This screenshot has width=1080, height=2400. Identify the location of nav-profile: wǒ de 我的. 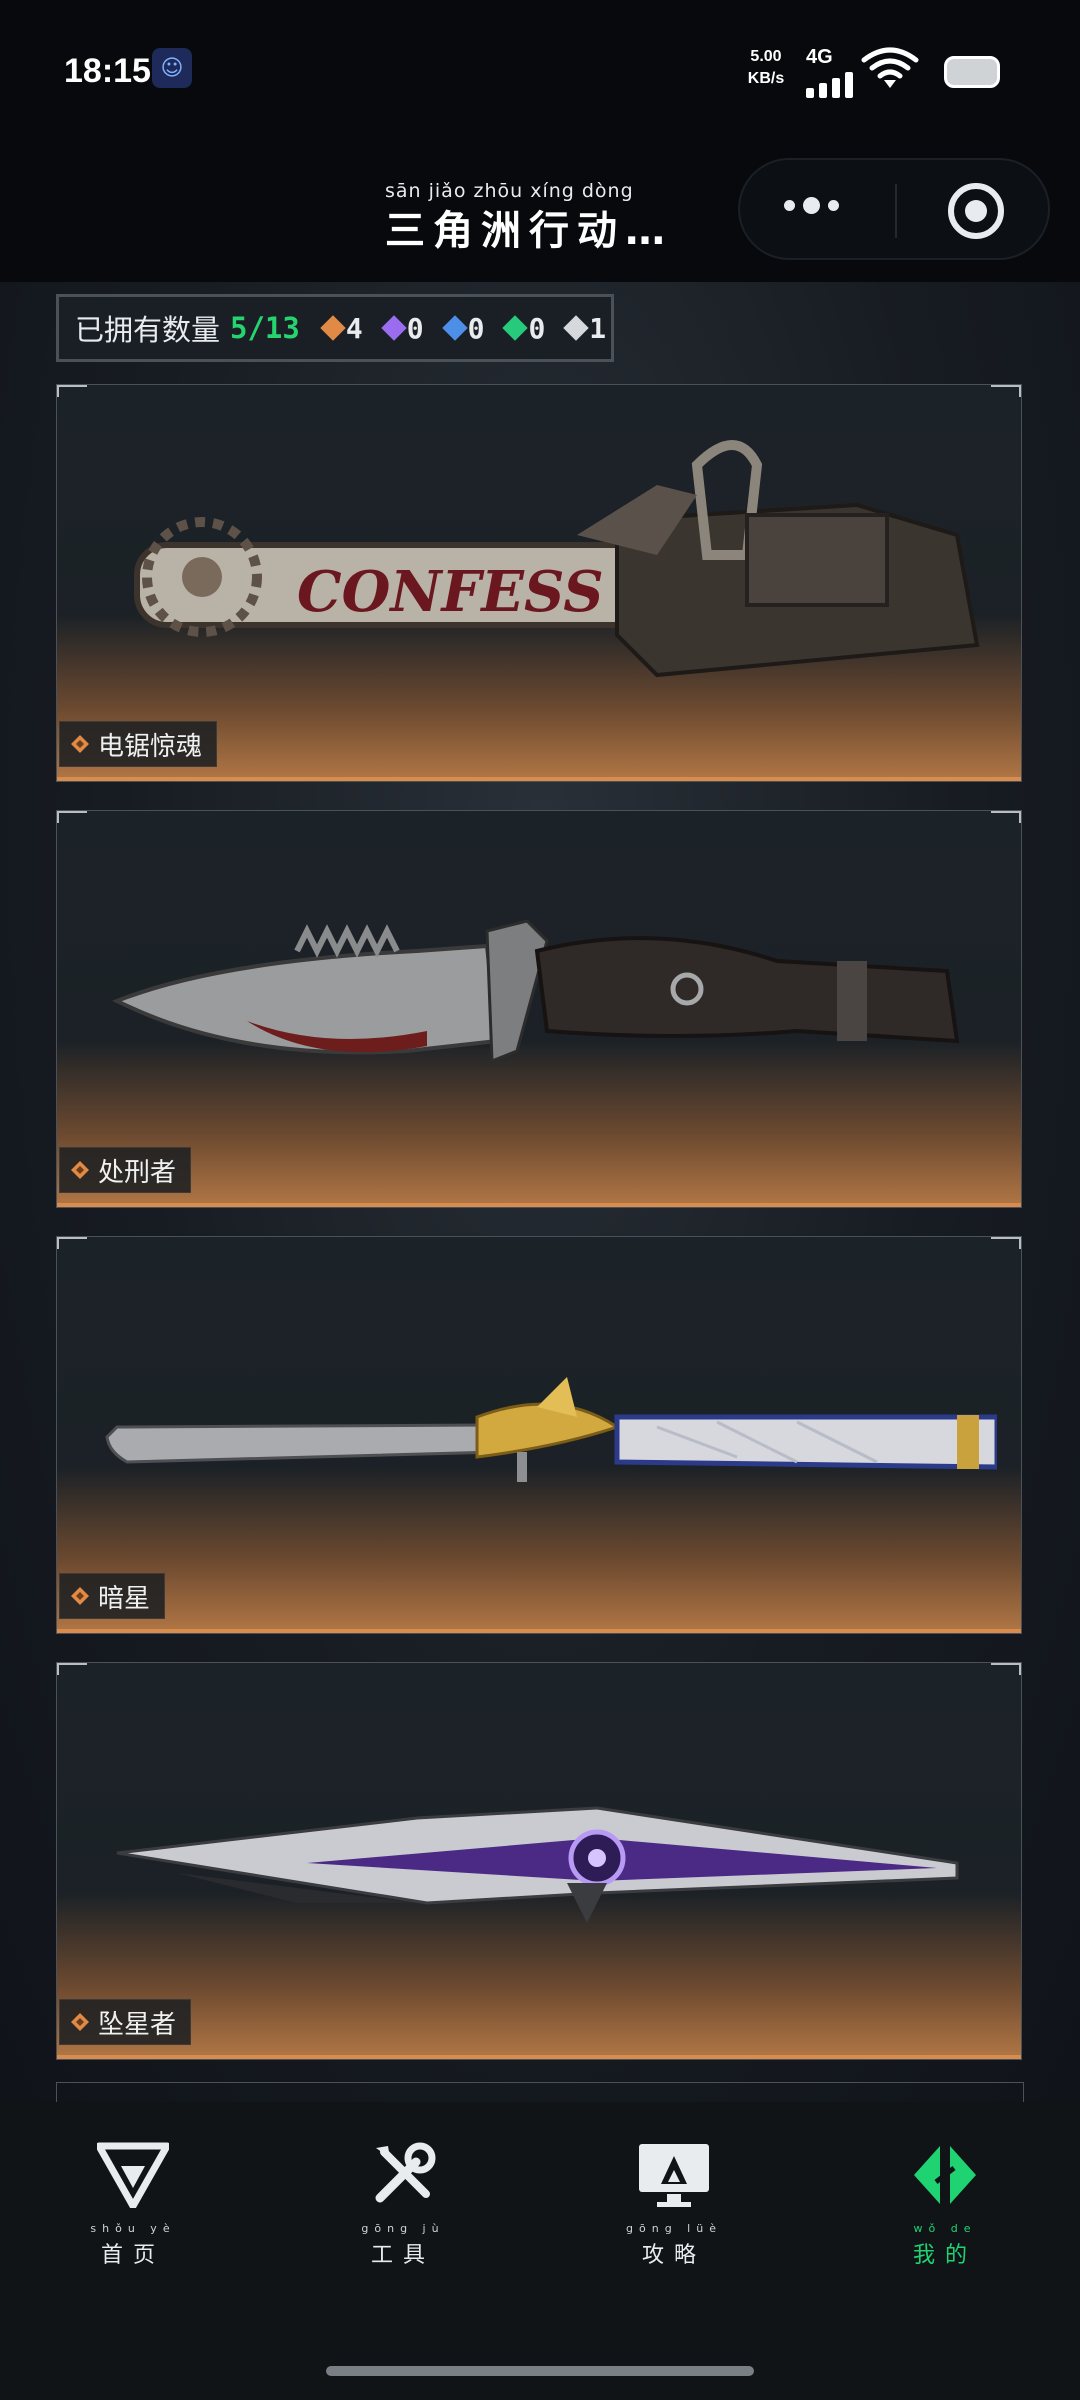
(945, 2205).